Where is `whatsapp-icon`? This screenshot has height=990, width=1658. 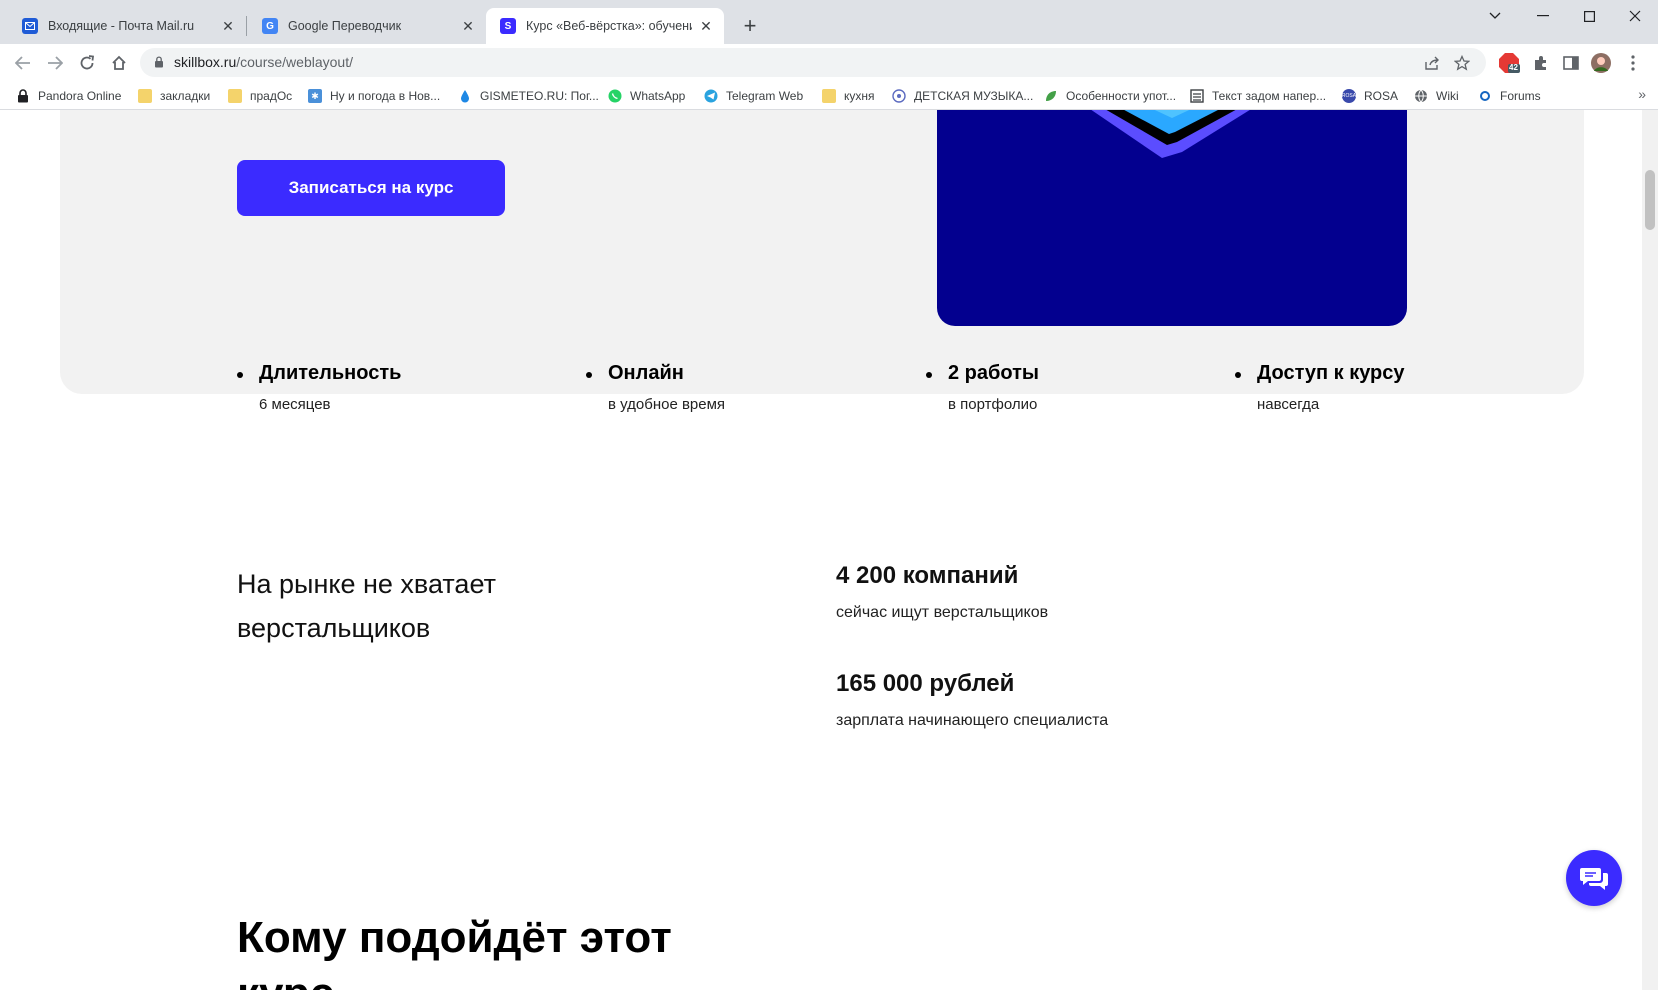
whatsapp-icon is located at coordinates (615, 96).